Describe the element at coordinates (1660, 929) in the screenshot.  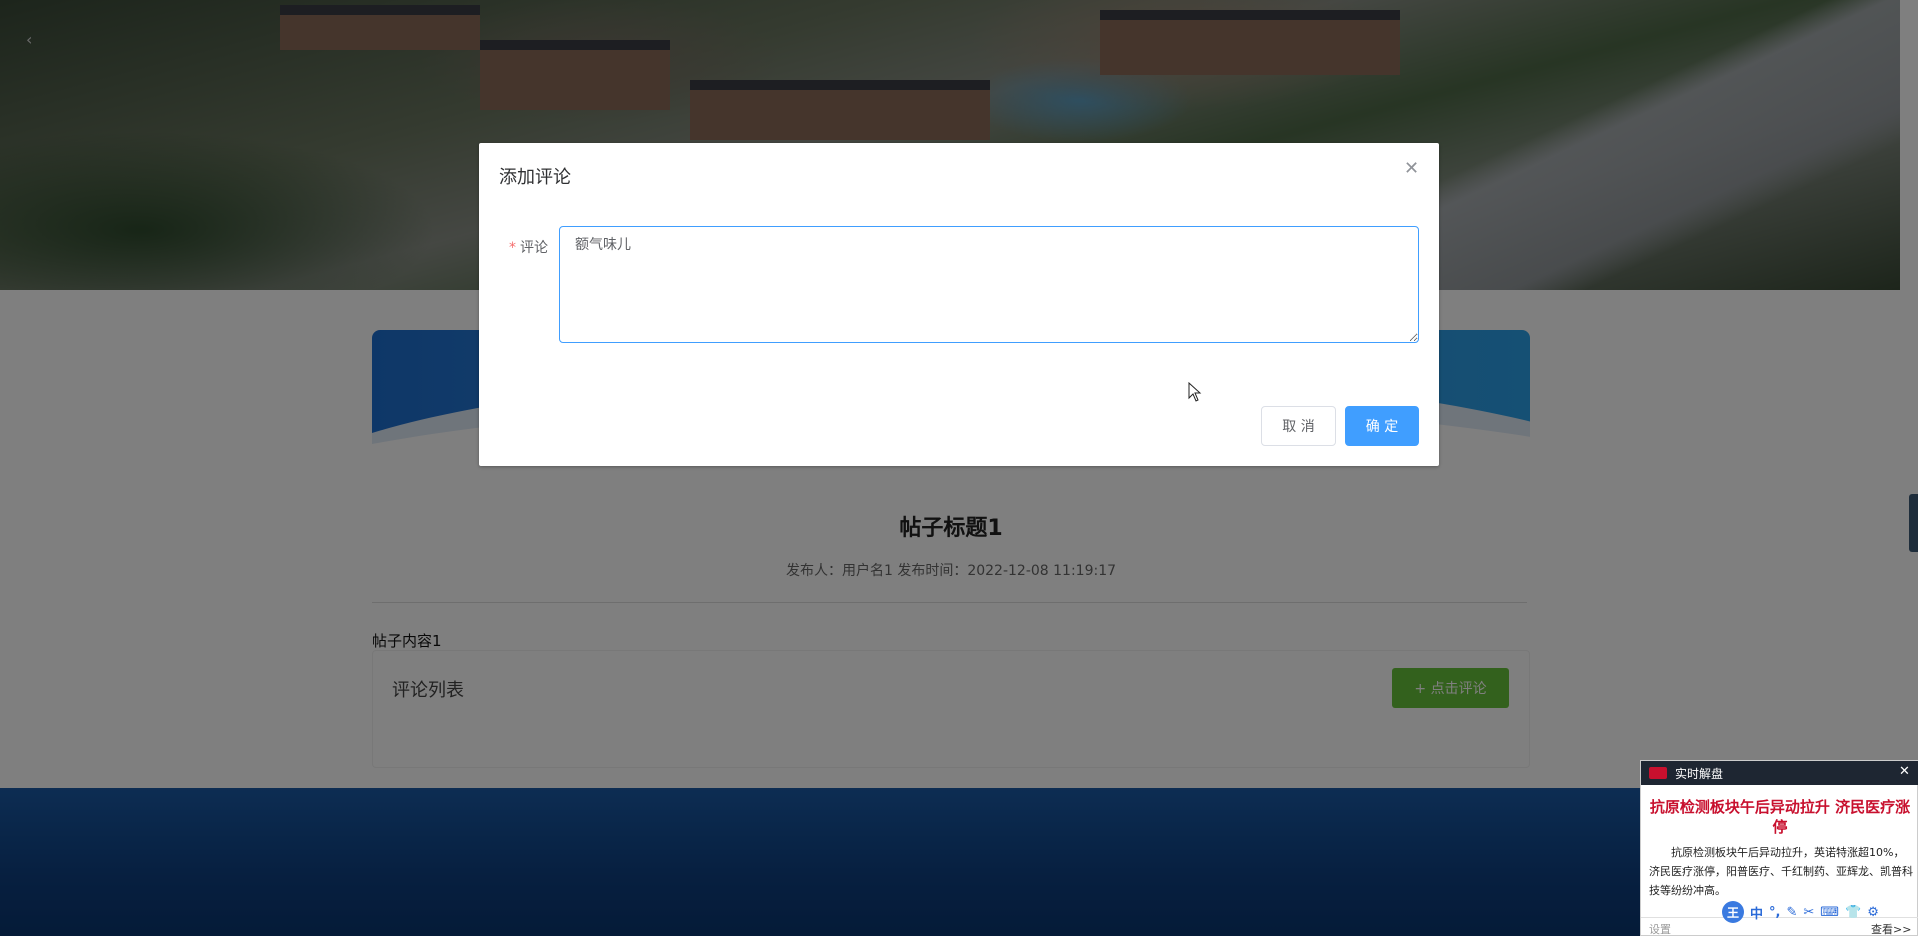
I see `news-settings-link: 设置` at that location.